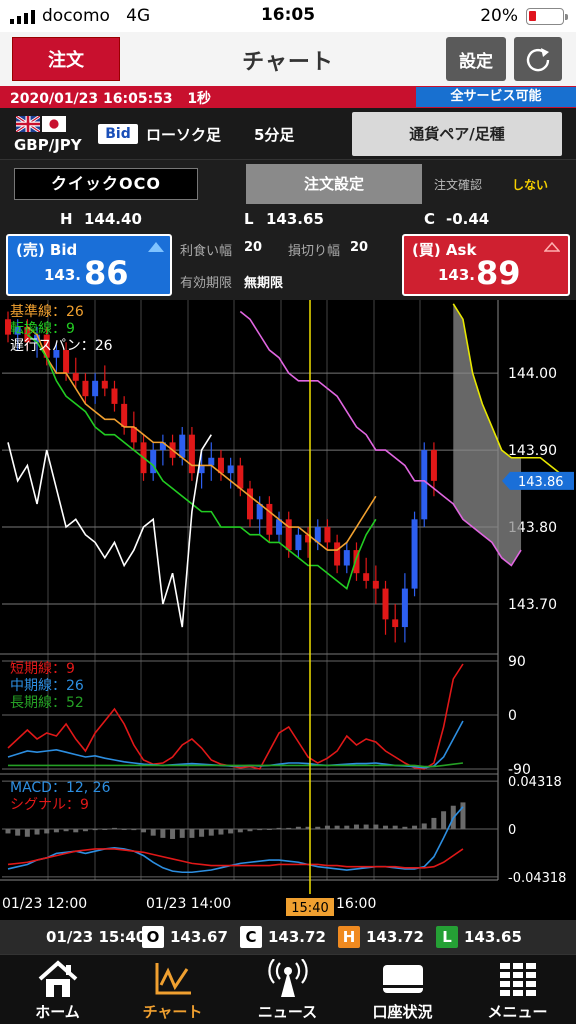  What do you see at coordinates (274, 135) in the screenshot?
I see `timeframe-label: 5分足` at bounding box center [274, 135].